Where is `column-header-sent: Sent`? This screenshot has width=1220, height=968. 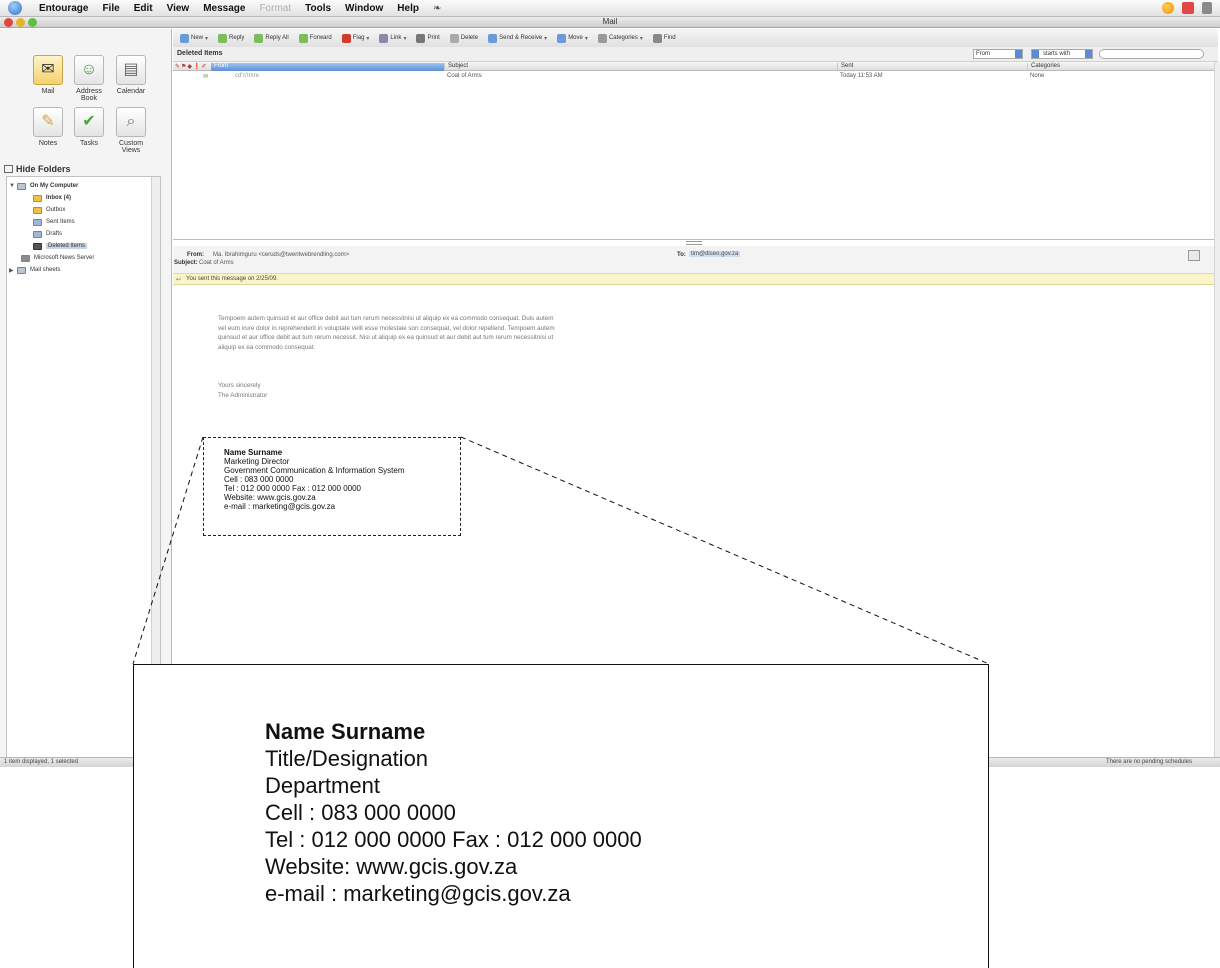
column-header-sent: Sent is located at coordinates (932, 67).